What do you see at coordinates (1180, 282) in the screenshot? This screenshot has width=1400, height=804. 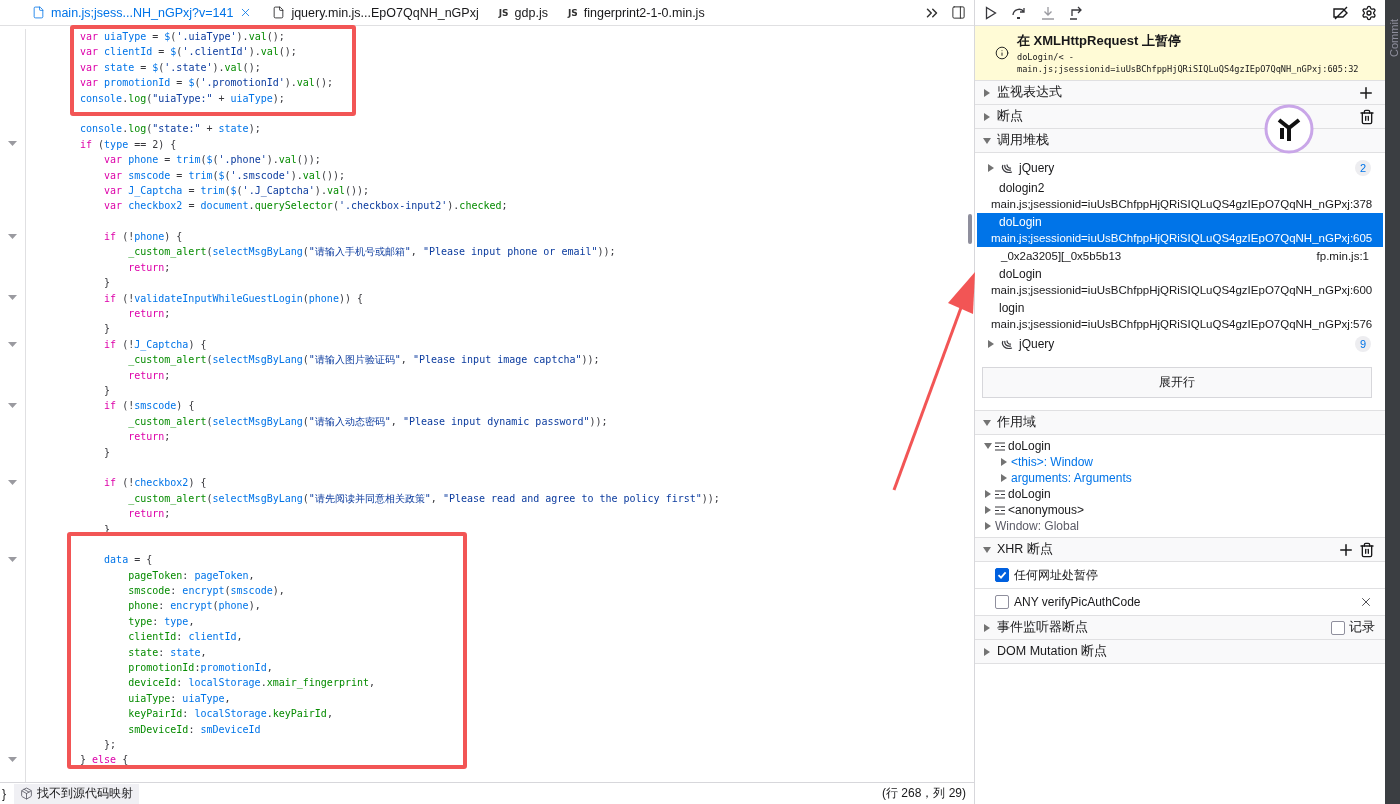 I see `call-stack-frame: doLogin main.js;jsessionid=iuUsBChfppHjQRiSIQLuQS4gzIEpO7QqNH_nGPxj:600` at bounding box center [1180, 282].